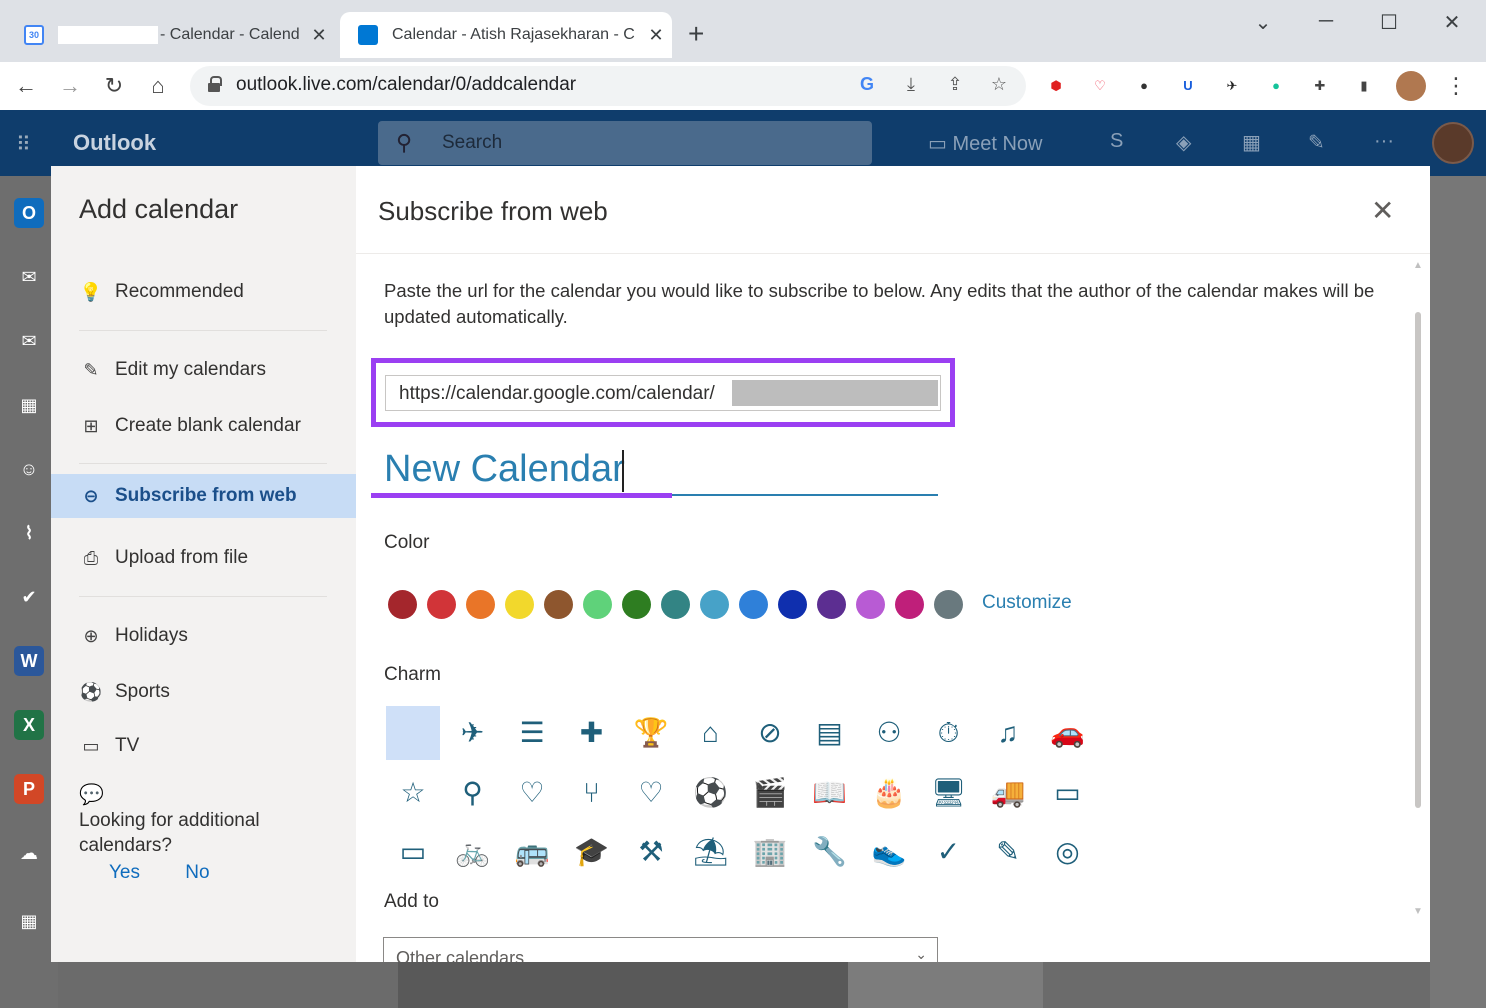 The height and width of the screenshot is (1008, 1486). What do you see at coordinates (203, 292) in the screenshot?
I see `menu-item-recommended: 💡 Recommended` at bounding box center [203, 292].